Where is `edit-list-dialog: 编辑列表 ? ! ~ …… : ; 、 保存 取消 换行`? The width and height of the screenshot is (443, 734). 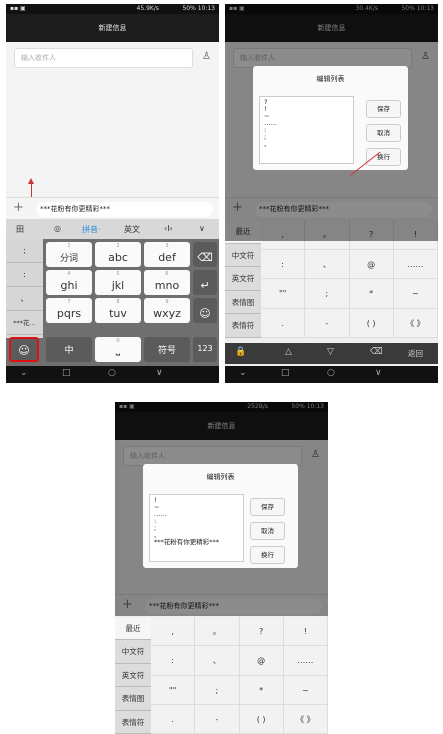
edit-list-dialog: 编辑列表 ? ! ~ …… : ; 、 保存 取消 换行 is located at coordinates (330, 118).